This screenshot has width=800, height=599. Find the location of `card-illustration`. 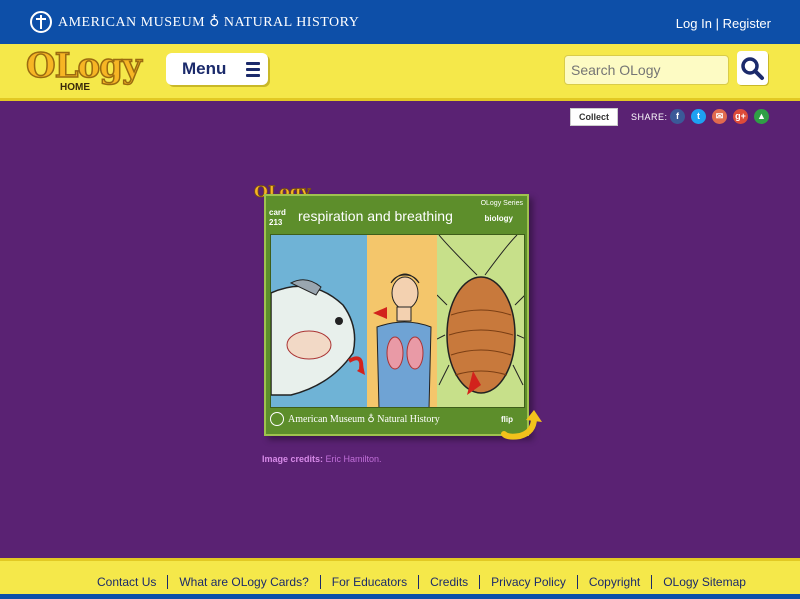

card-illustration is located at coordinates (397, 321).